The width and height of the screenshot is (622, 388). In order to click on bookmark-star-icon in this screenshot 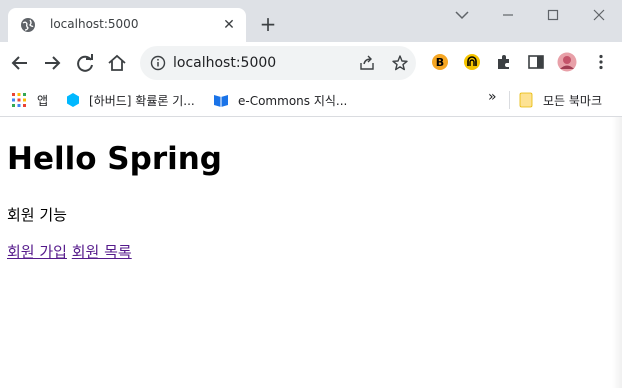, I will do `click(400, 63)`.